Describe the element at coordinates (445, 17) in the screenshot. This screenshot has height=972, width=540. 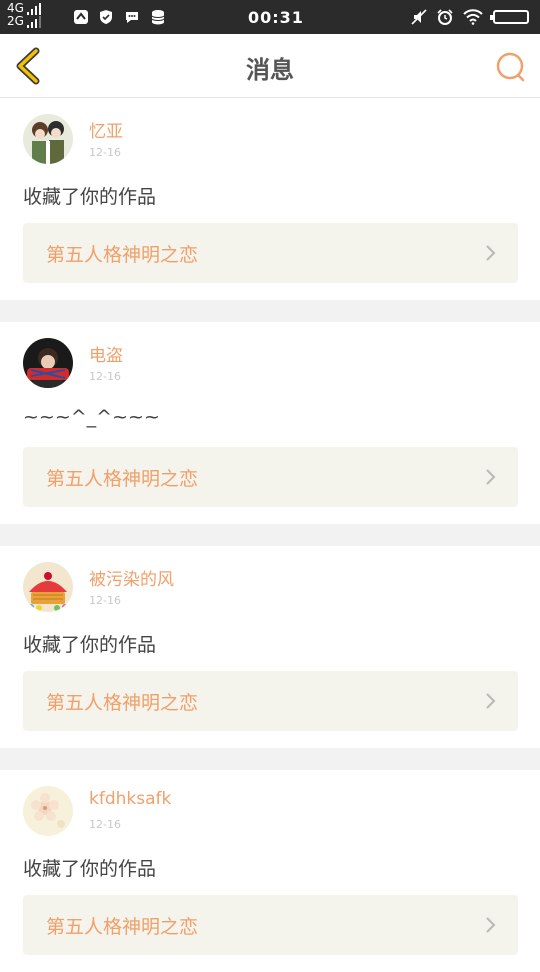
I see `alarm-icon` at that location.